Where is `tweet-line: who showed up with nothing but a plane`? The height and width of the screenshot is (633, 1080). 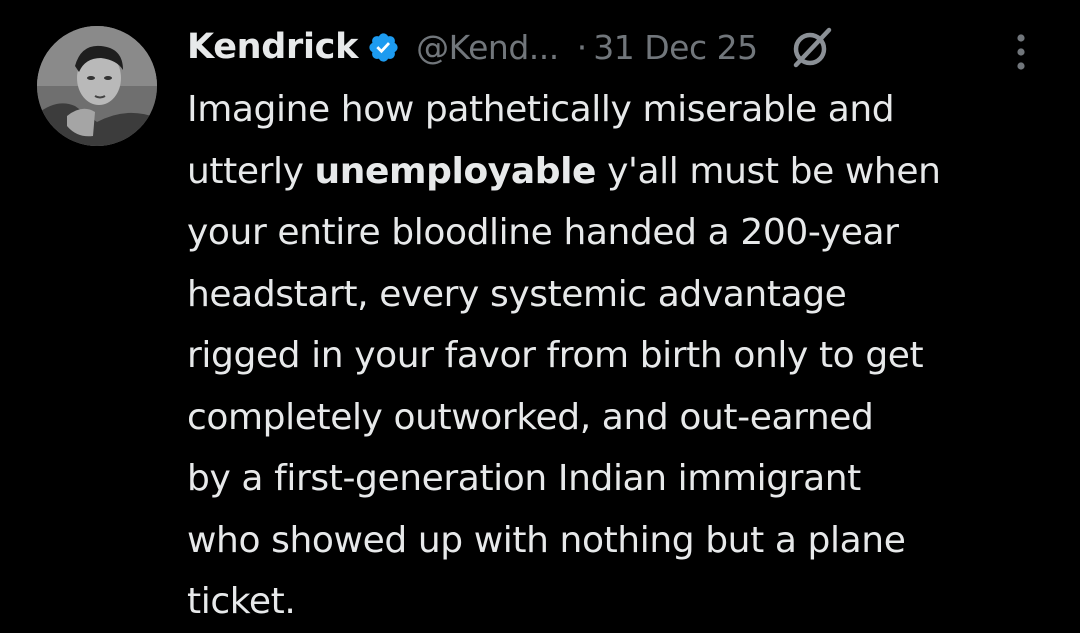 tweet-line: who showed up with nothing but a plane is located at coordinates (546, 540).